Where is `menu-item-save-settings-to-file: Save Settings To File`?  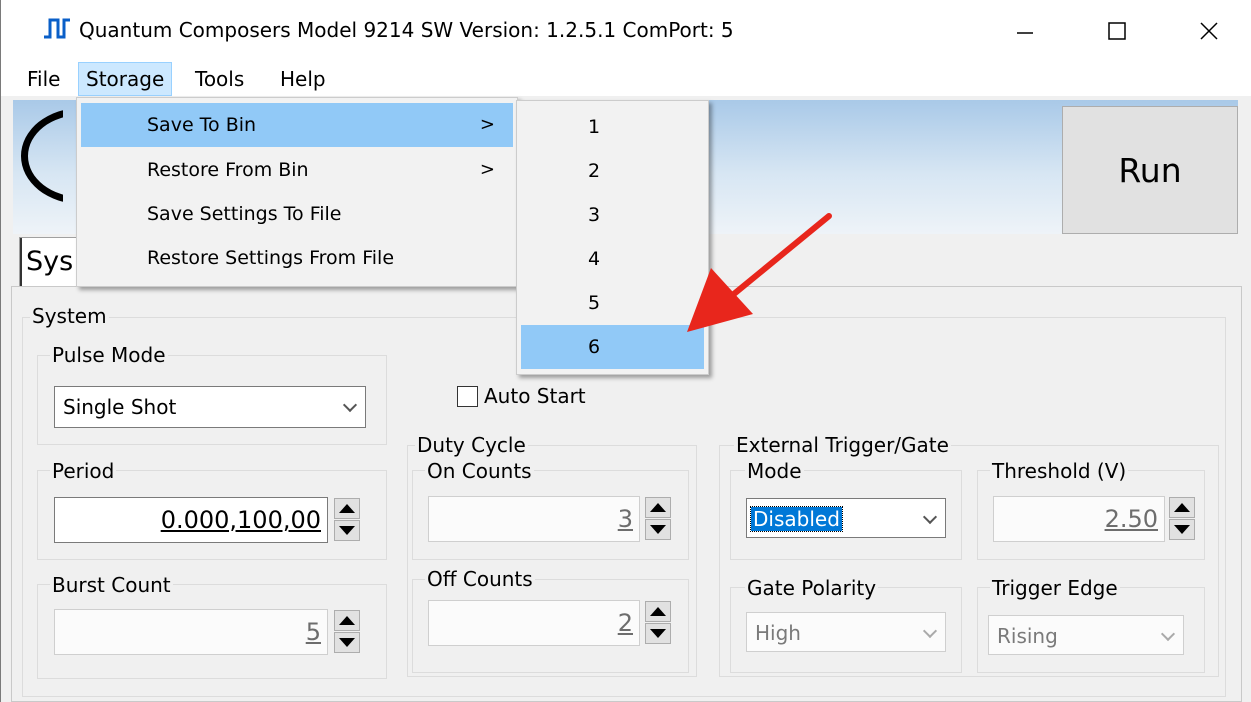
menu-item-save-settings-to-file: Save Settings To File is located at coordinates (297, 214).